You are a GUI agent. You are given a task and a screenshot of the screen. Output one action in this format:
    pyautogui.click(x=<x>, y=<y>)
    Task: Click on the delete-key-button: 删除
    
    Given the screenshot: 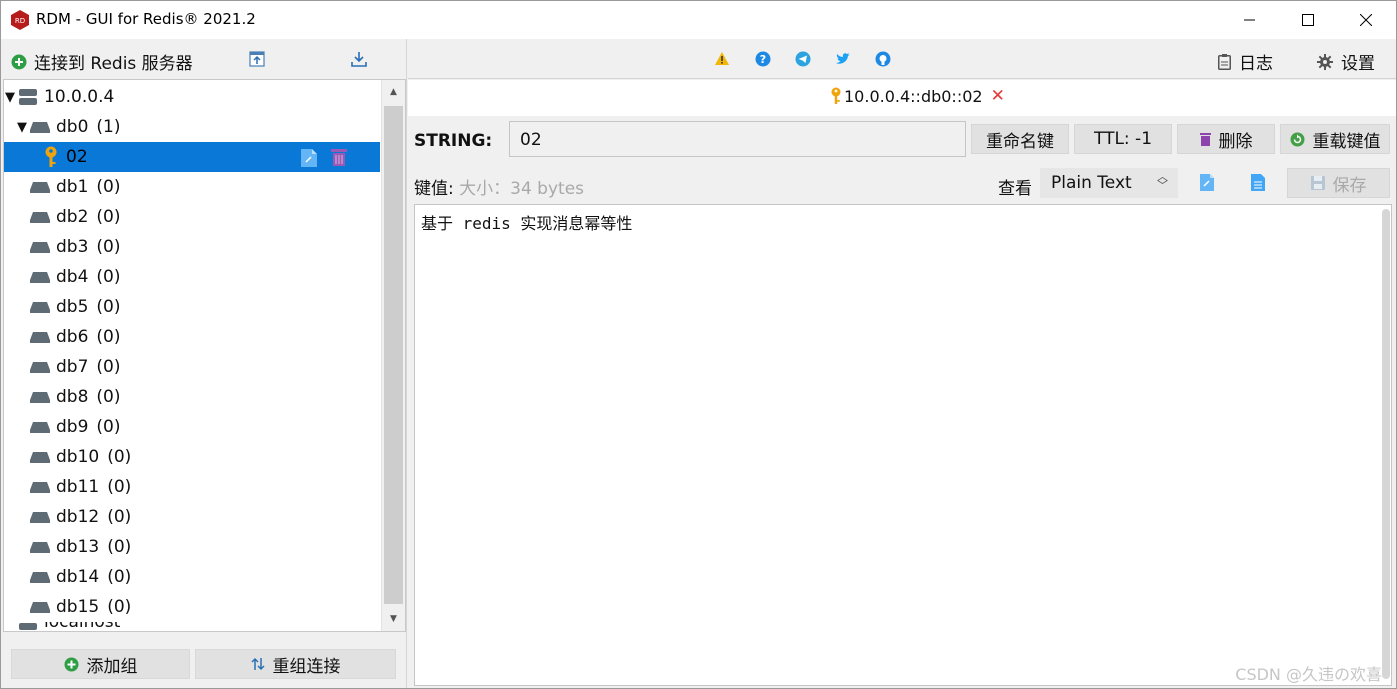 What is the action you would take?
    pyautogui.click(x=1226, y=139)
    